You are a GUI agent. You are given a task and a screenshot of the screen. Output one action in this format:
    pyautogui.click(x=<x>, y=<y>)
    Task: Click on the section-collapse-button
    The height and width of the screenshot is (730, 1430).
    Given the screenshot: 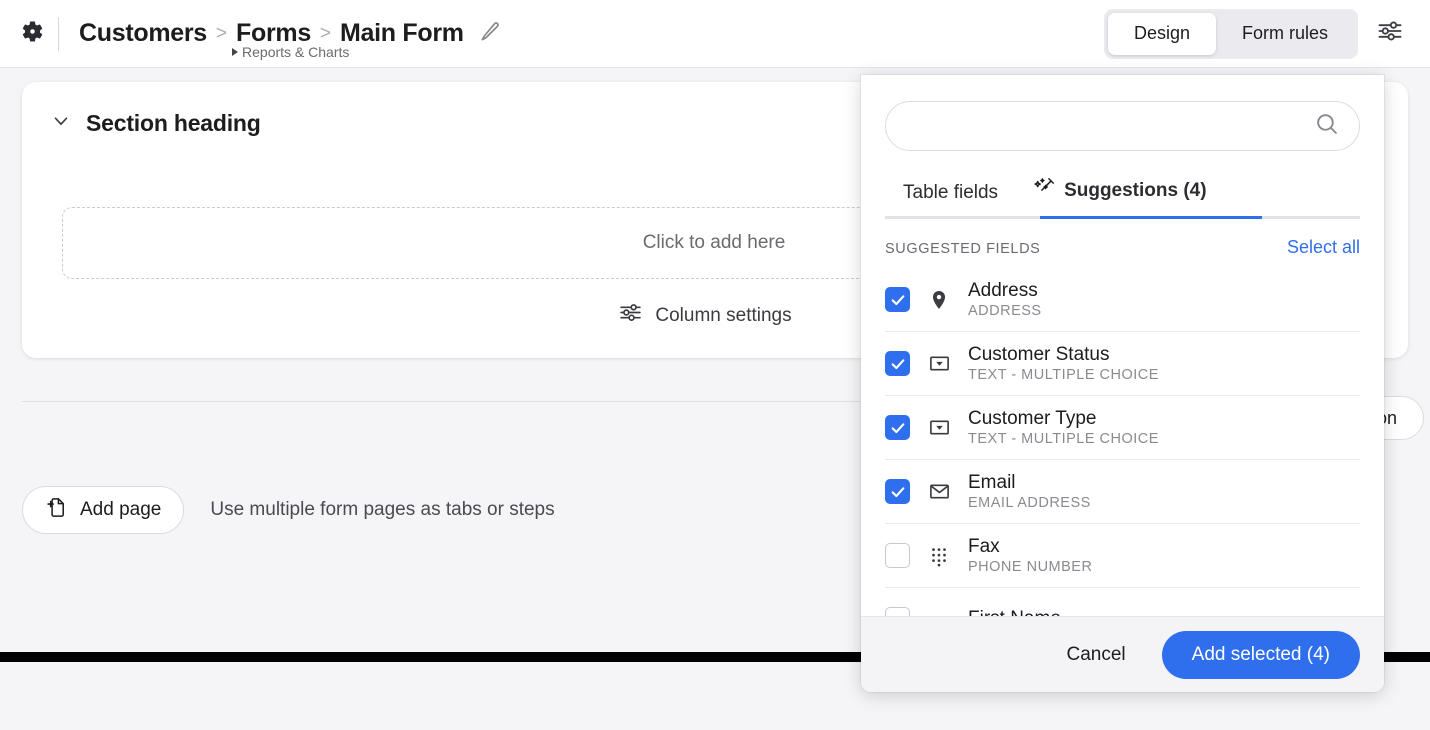 What is the action you would take?
    pyautogui.click(x=61, y=123)
    